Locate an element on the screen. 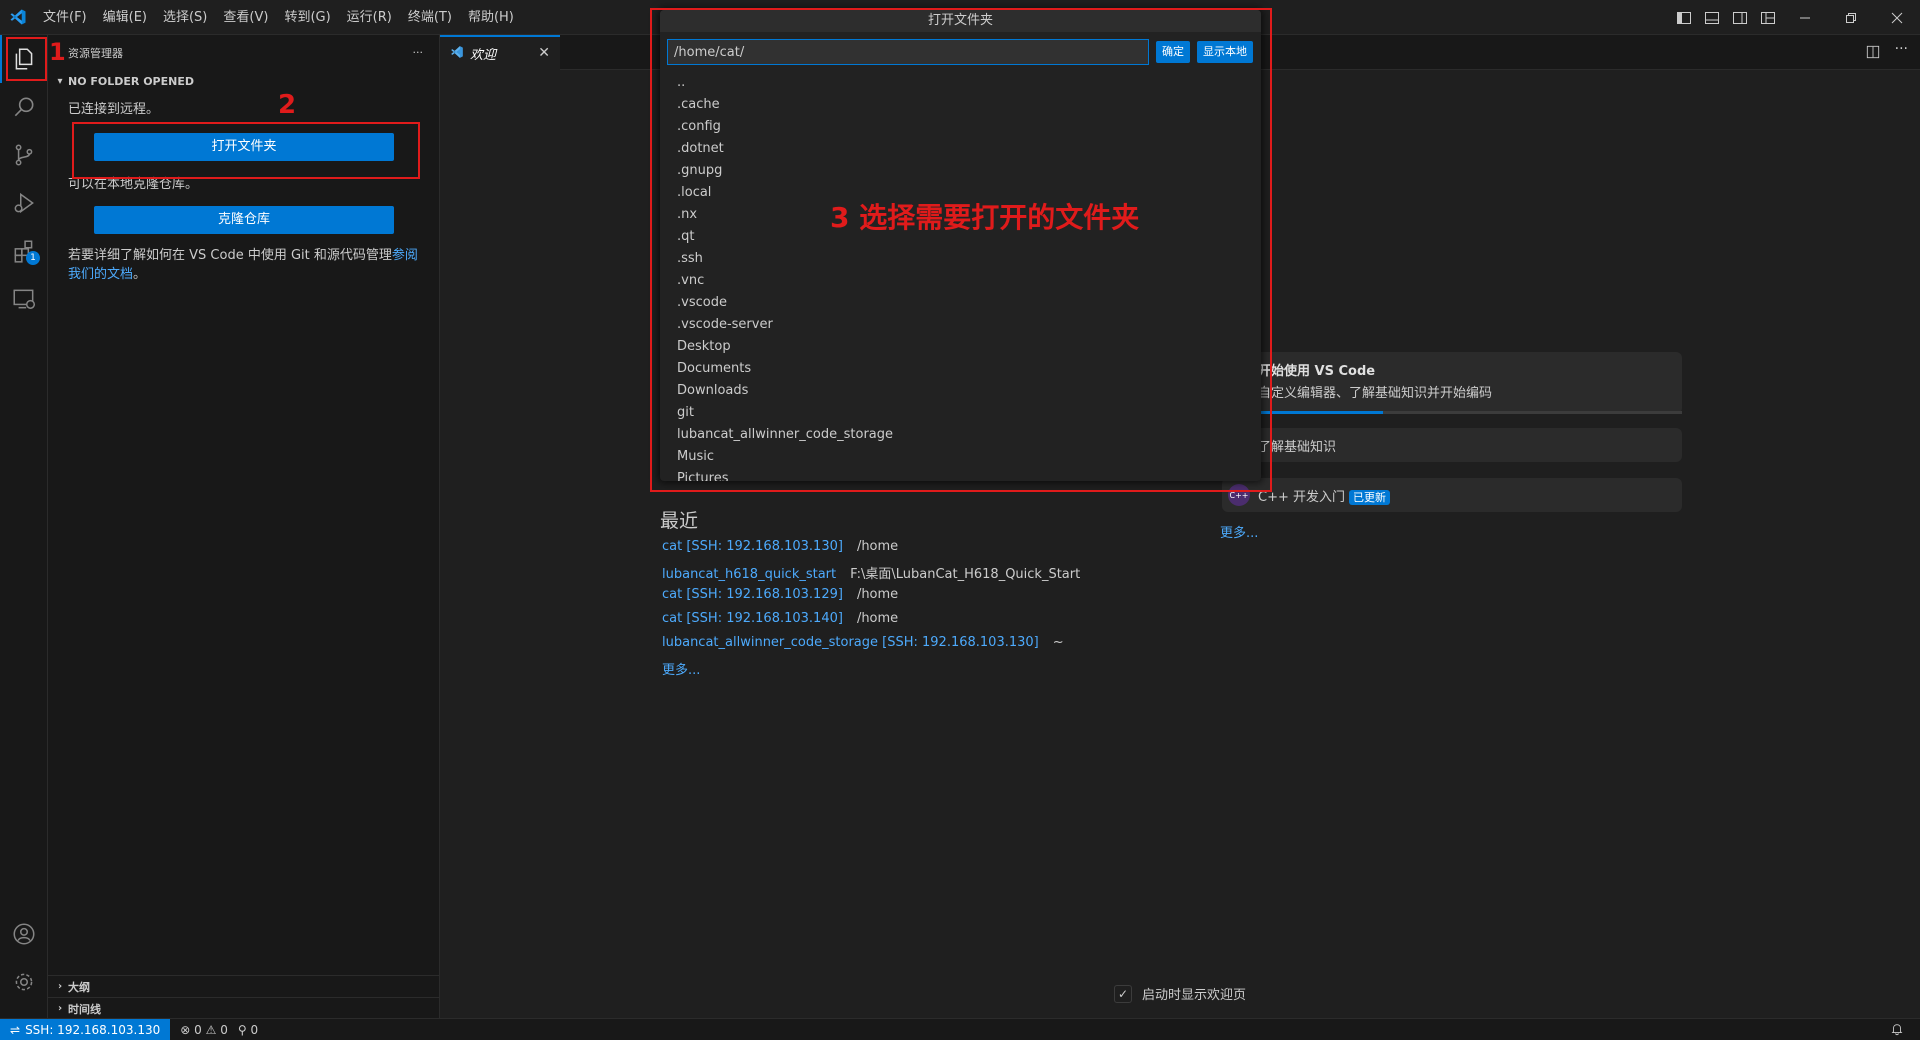 The image size is (1920, 1040). extensions-icon: 1 is located at coordinates (24, 251).